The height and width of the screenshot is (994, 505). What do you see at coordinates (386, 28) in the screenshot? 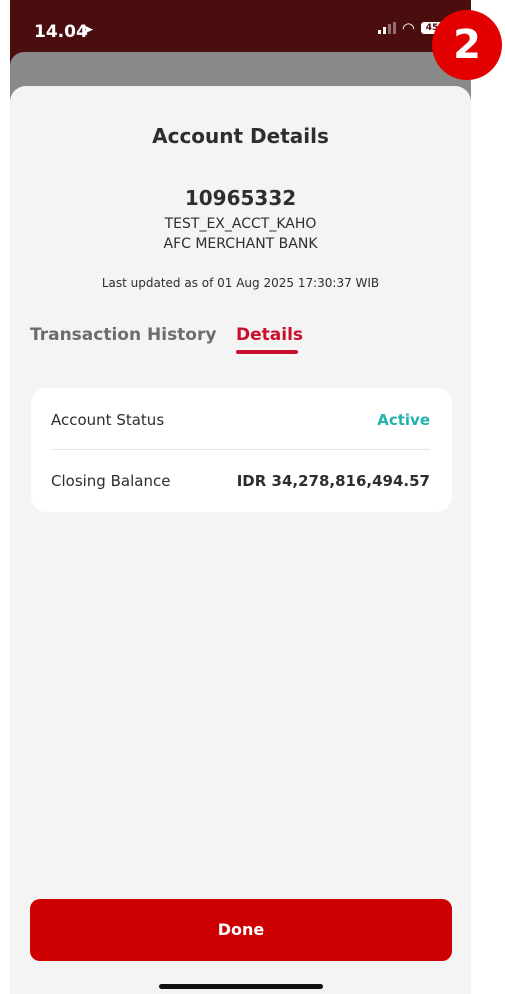
I see `signal-icon` at bounding box center [386, 28].